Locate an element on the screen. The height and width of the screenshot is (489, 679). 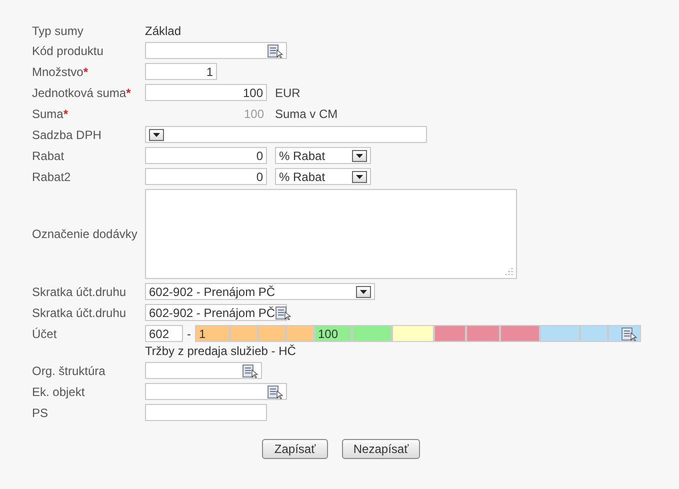
text-field is located at coordinates (206, 412).